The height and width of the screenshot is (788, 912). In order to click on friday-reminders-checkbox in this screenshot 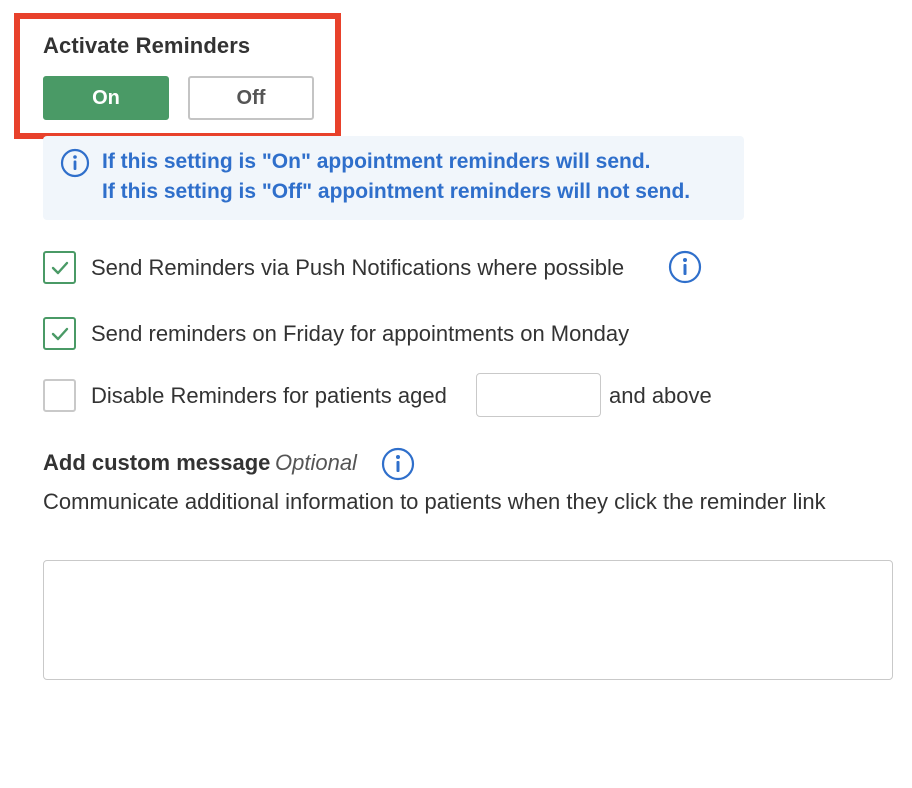, I will do `click(59, 333)`.